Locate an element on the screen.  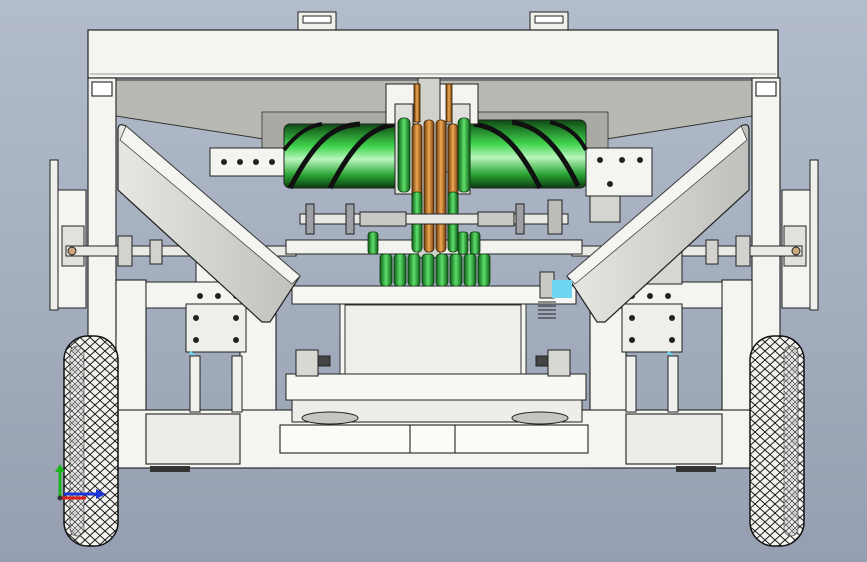
discharge-chute is located at coordinates (436, 399).